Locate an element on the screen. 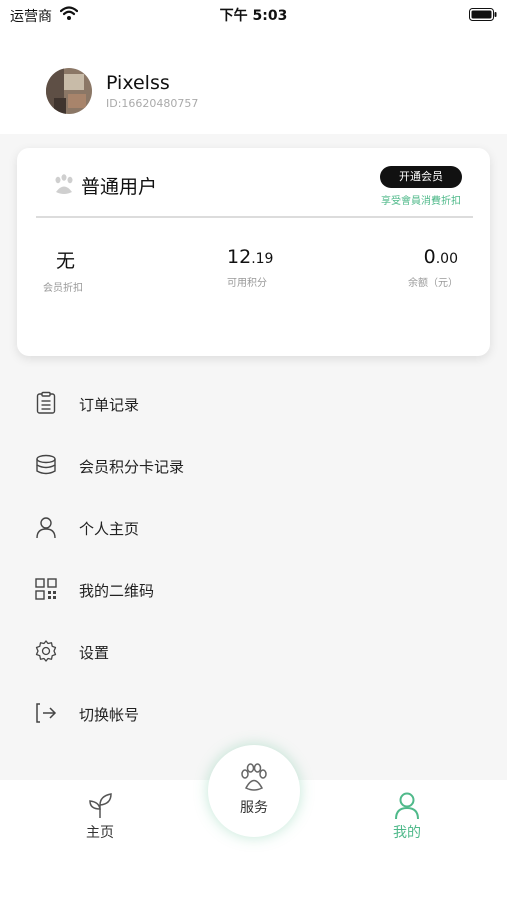 The image size is (507, 900). menu-label-orders: 订单记录 is located at coordinates (109, 405).